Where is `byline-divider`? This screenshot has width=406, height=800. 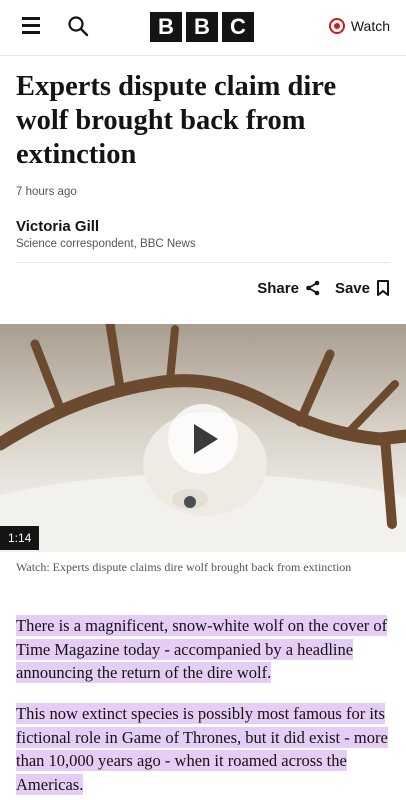
byline-divider is located at coordinates (203, 262).